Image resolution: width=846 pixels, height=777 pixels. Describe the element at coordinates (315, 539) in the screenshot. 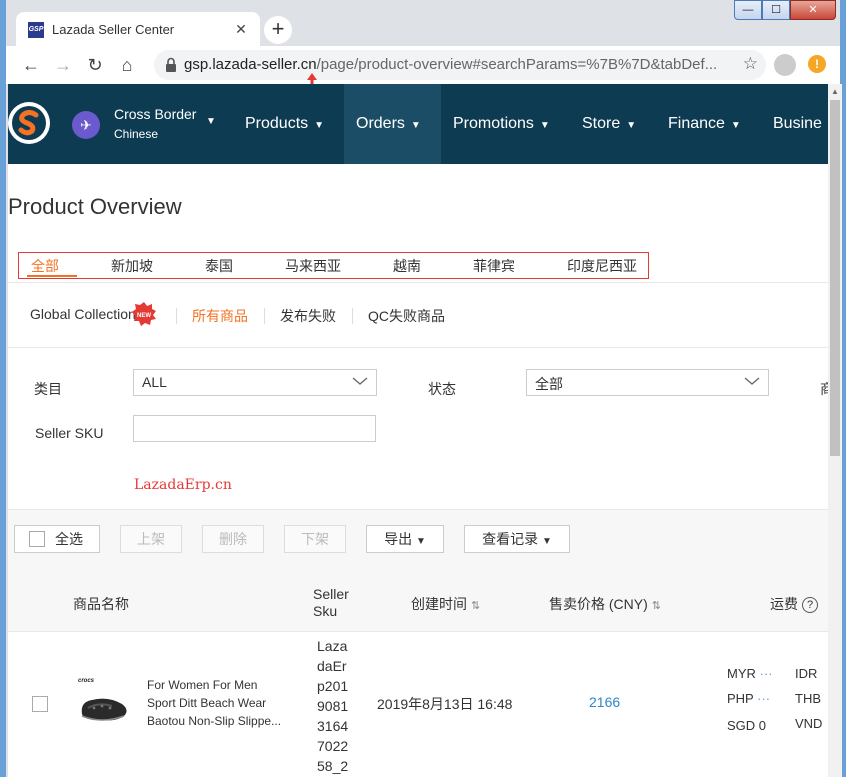

I see `delist-button: 下架` at that location.